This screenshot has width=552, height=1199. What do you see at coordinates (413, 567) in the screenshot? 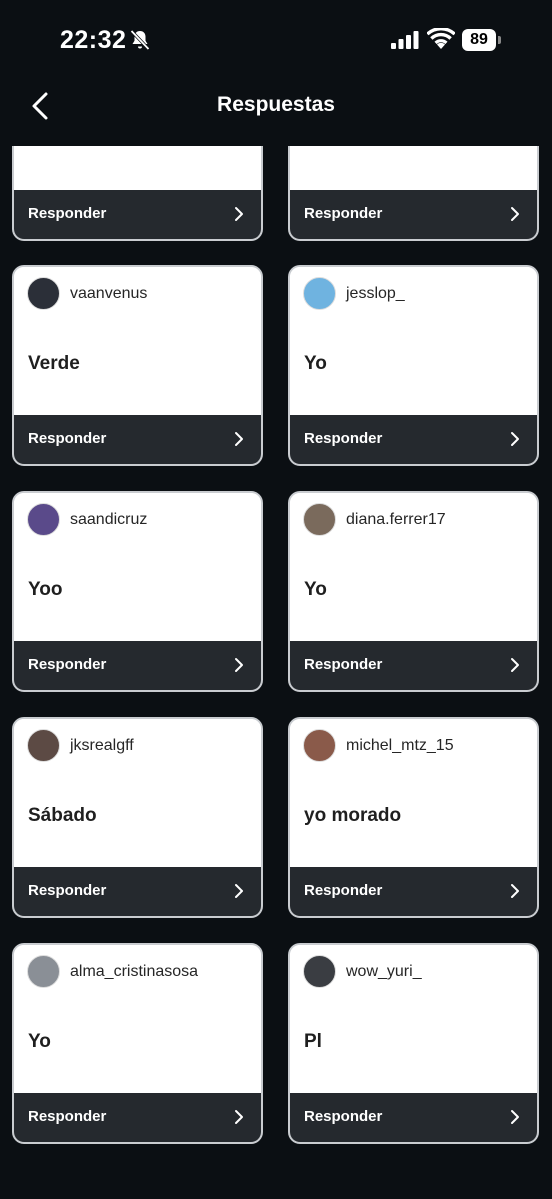
I see `card-body: diana.ferrer17 Yo` at bounding box center [413, 567].